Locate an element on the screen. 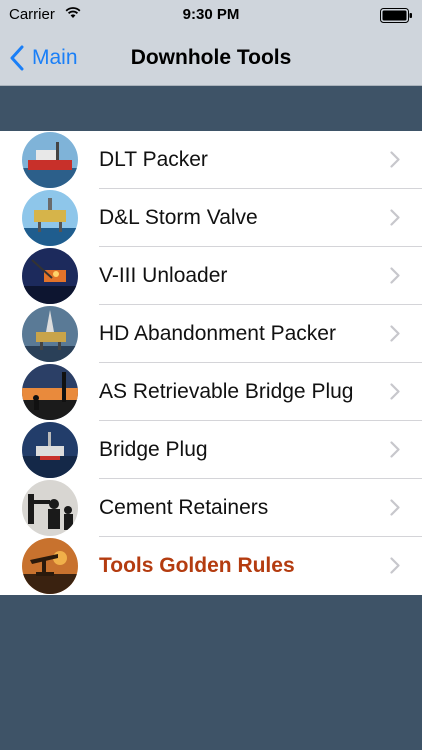 The height and width of the screenshot is (750, 422). offshore-platform-photo is located at coordinates (50, 218).